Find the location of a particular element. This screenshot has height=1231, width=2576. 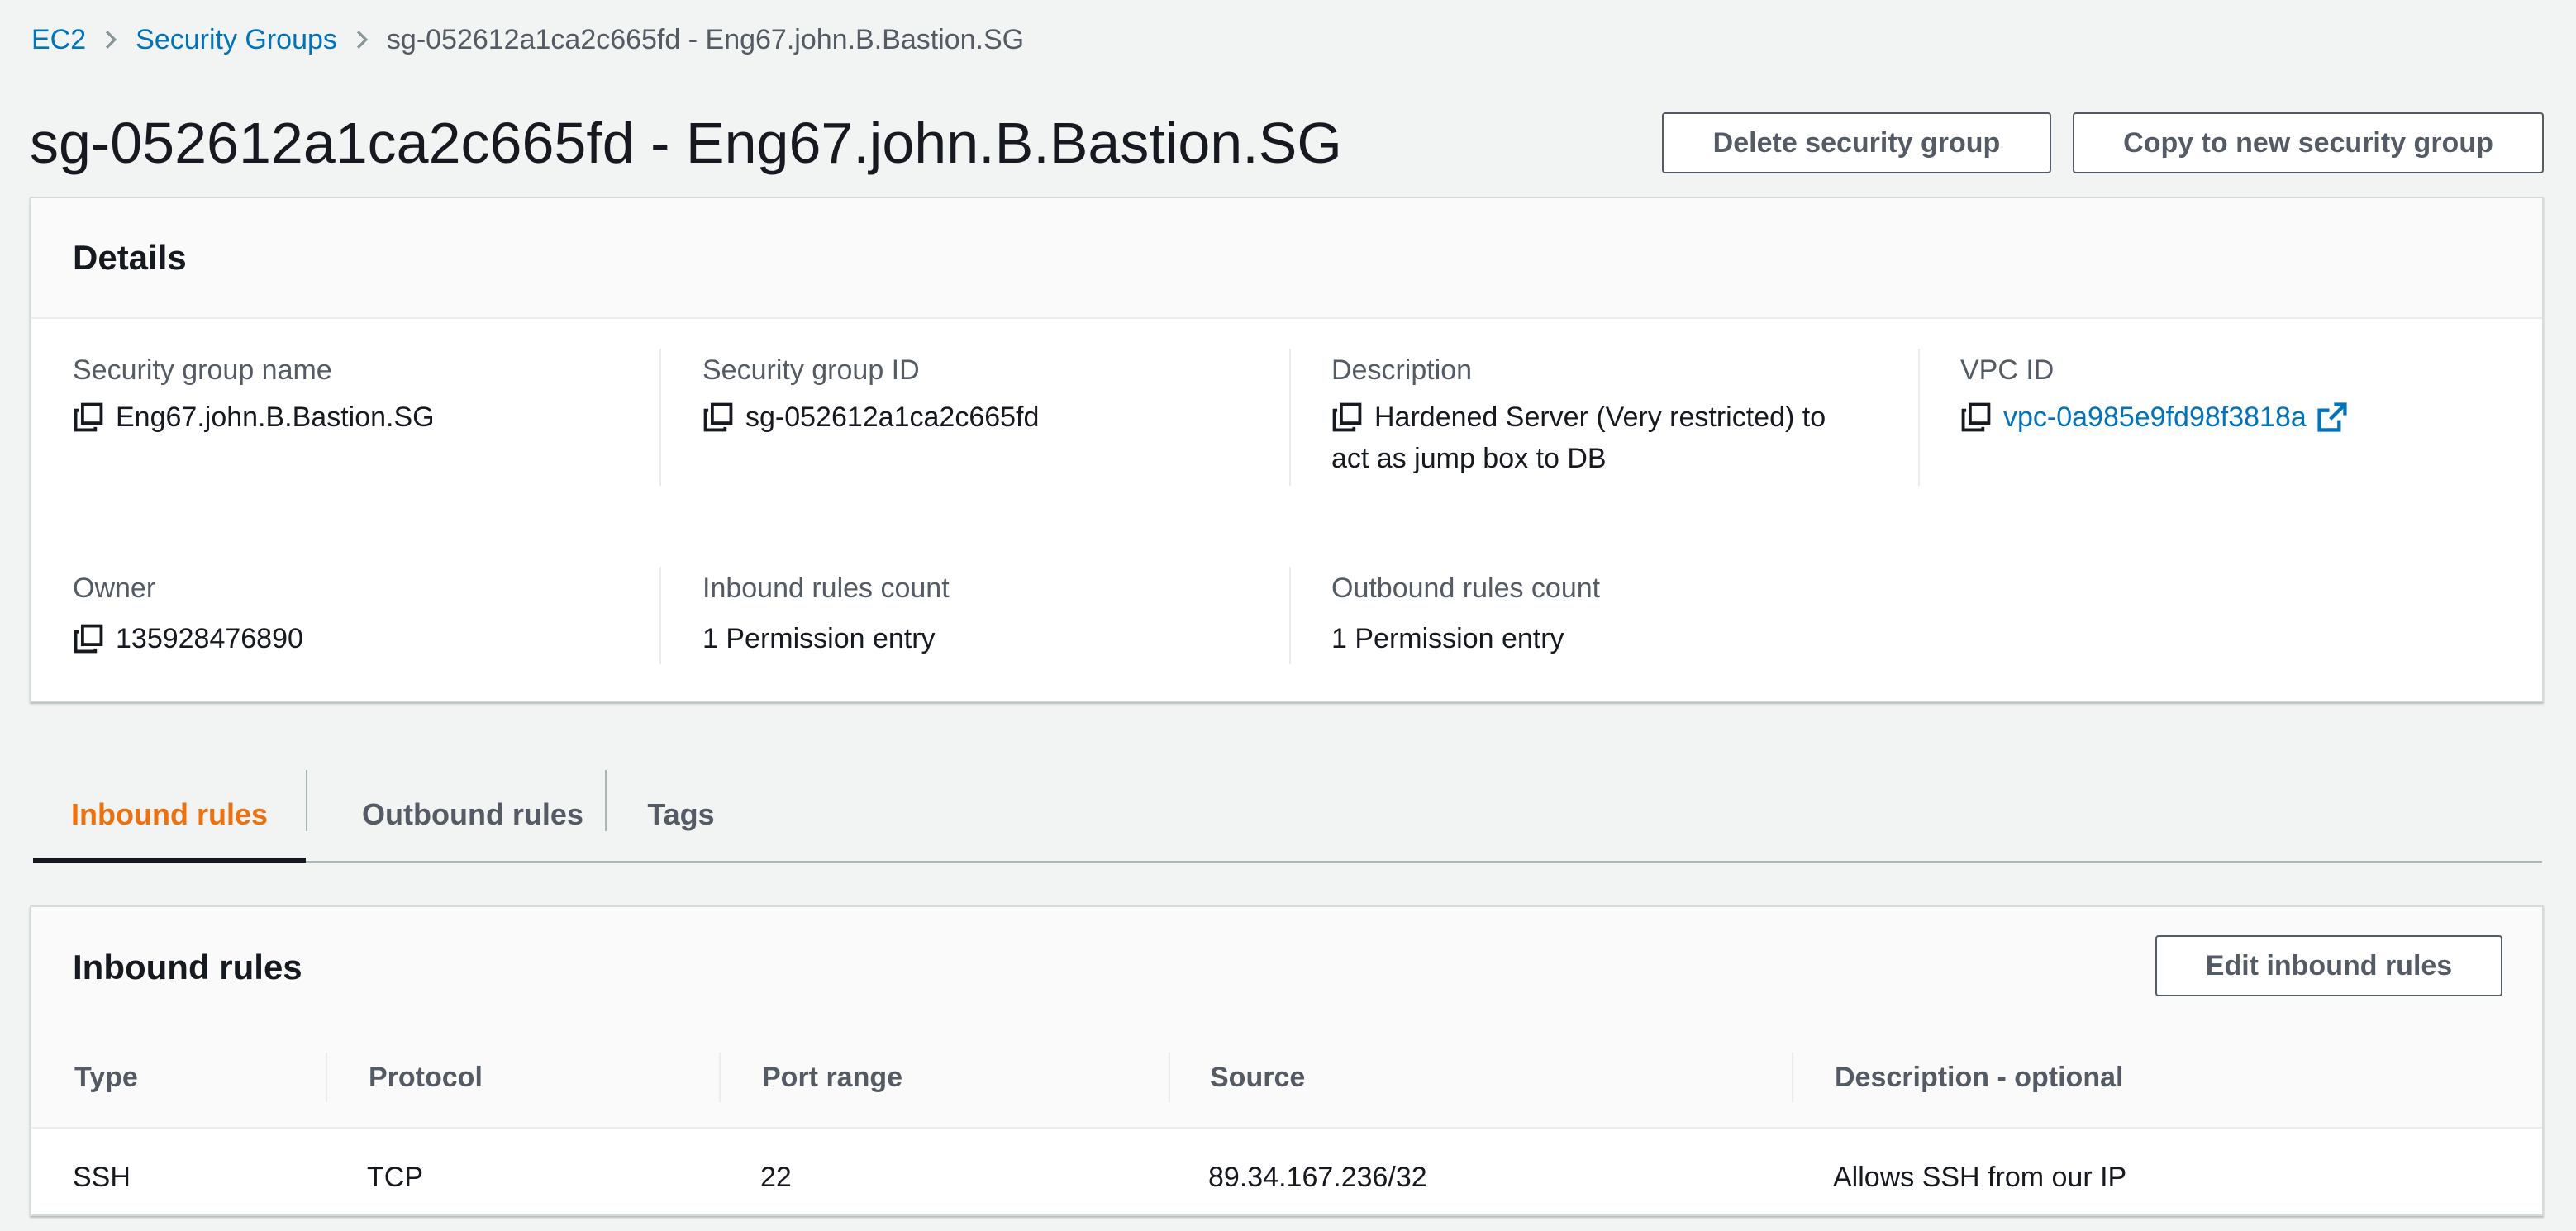

inbound-rules-count-value: 1 Permission entry is located at coordinates (819, 638).